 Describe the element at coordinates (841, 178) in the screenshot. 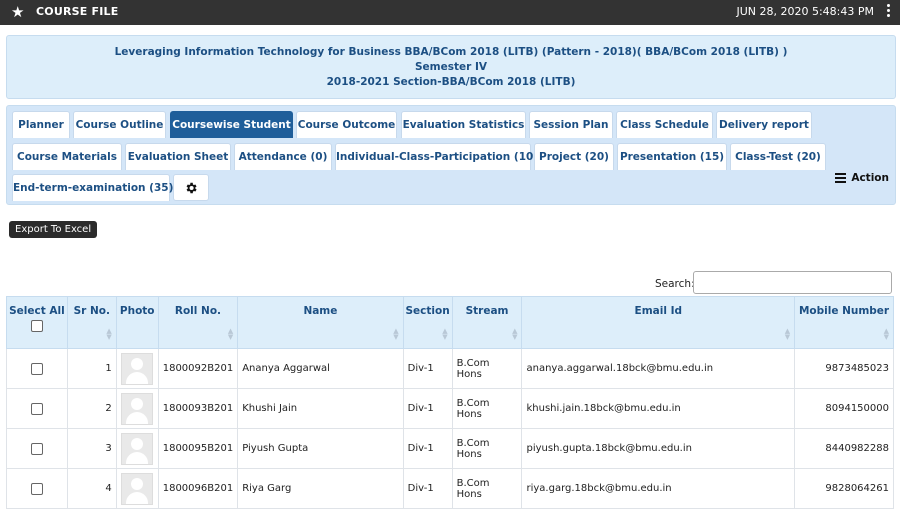

I see `hamburger-icon` at that location.